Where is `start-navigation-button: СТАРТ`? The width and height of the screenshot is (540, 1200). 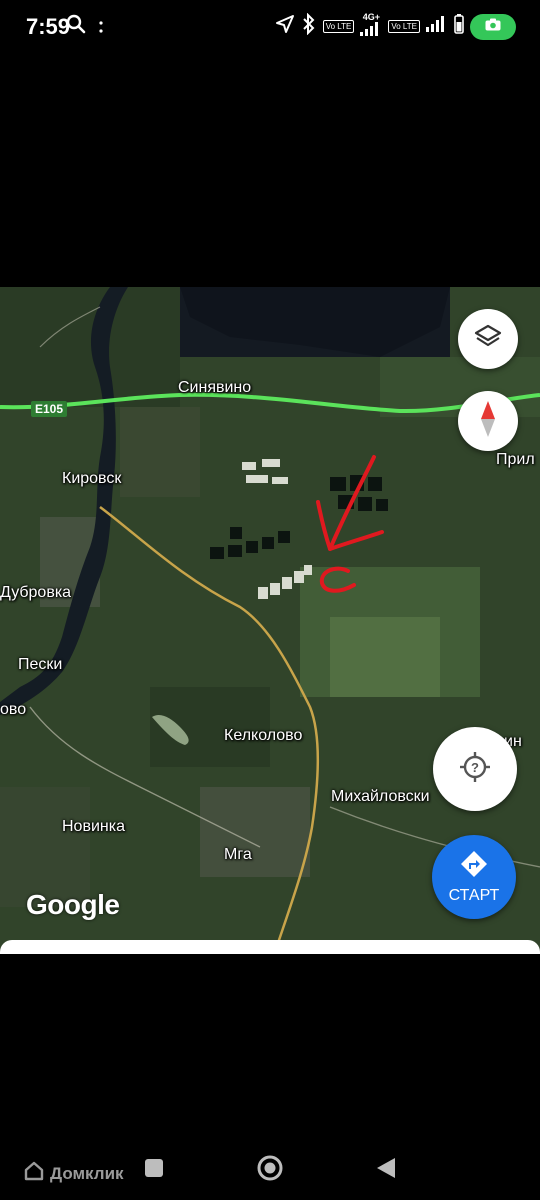 start-navigation-button: СТАРТ is located at coordinates (474, 877).